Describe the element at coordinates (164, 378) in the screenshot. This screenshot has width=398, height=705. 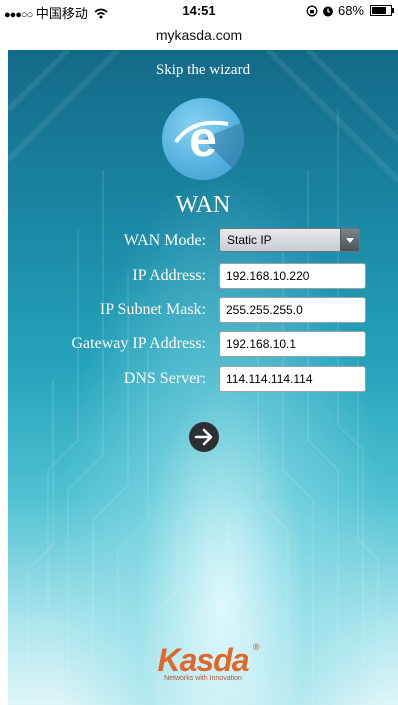
I see `dns-label: DNS Server:` at that location.